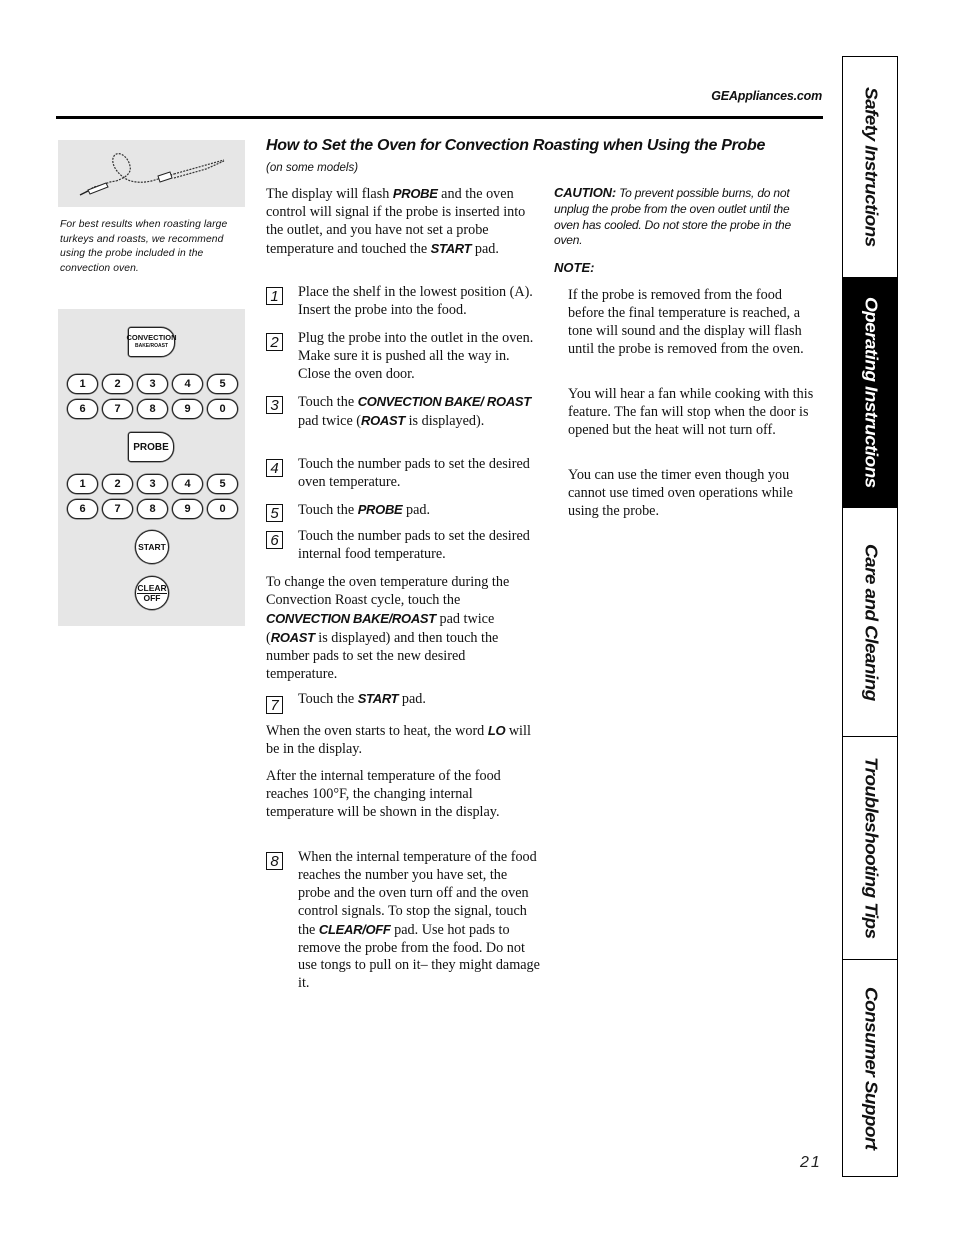 This screenshot has height=1235, width=954. Describe the element at coordinates (151, 337) in the screenshot. I see `convection-pad-line1: CONVECTION` at that location.